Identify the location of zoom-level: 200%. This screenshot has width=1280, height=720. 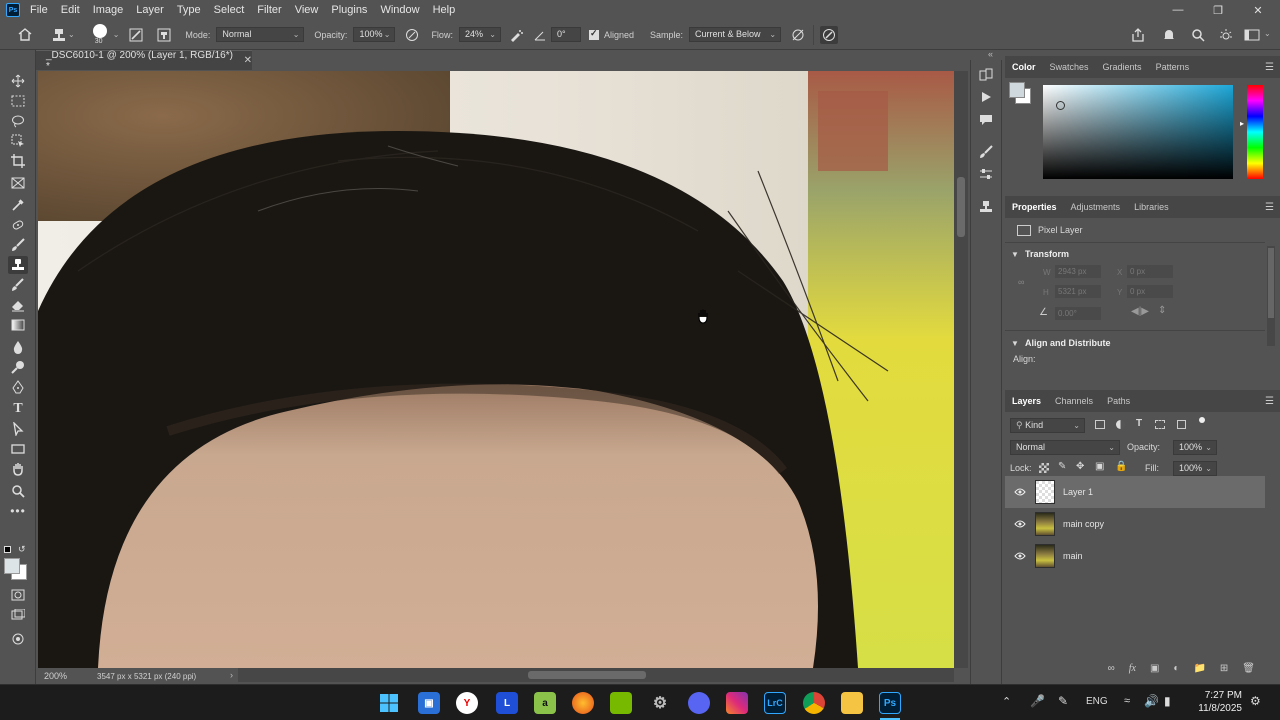
(55, 676).